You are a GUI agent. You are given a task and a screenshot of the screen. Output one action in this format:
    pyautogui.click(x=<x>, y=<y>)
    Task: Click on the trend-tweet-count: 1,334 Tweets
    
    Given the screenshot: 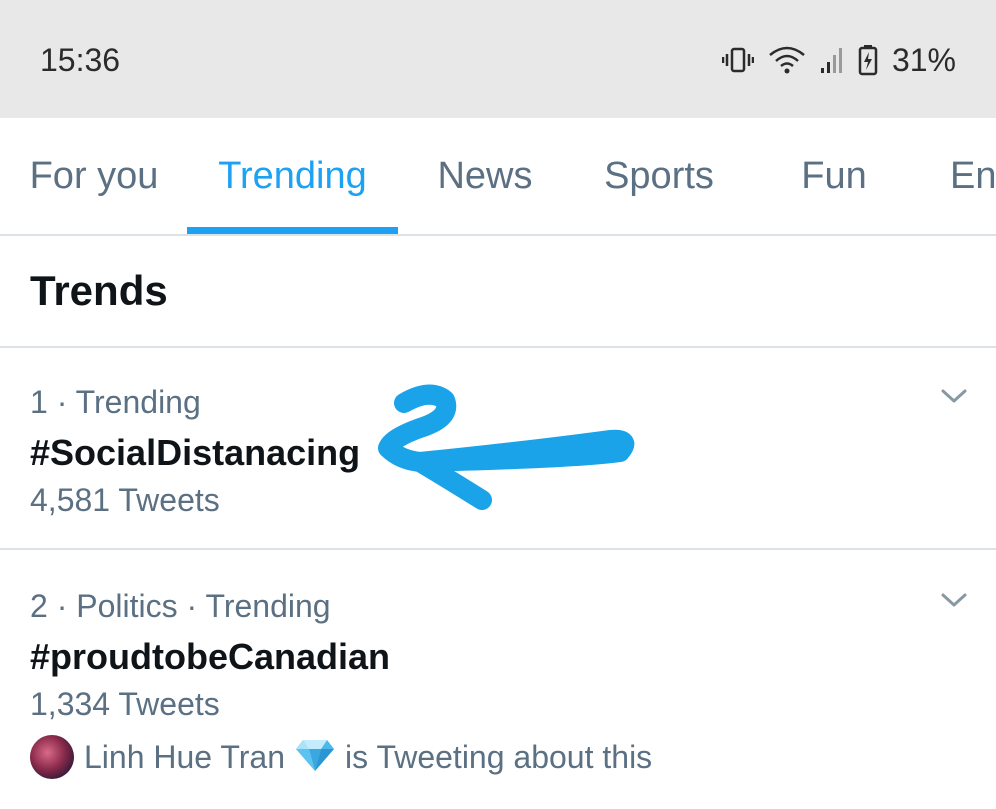 What is the action you would take?
    pyautogui.click(x=125, y=704)
    